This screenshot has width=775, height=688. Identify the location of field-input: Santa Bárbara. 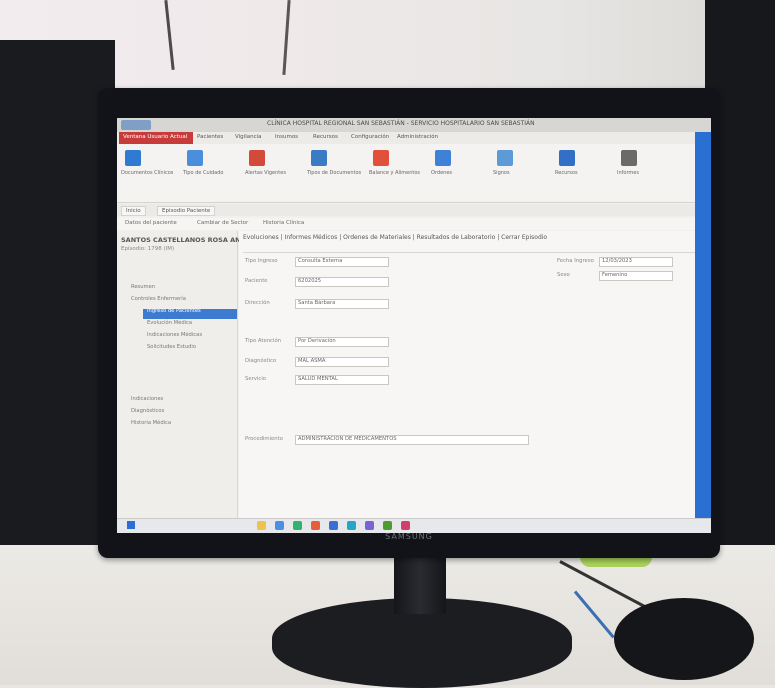
(342, 304).